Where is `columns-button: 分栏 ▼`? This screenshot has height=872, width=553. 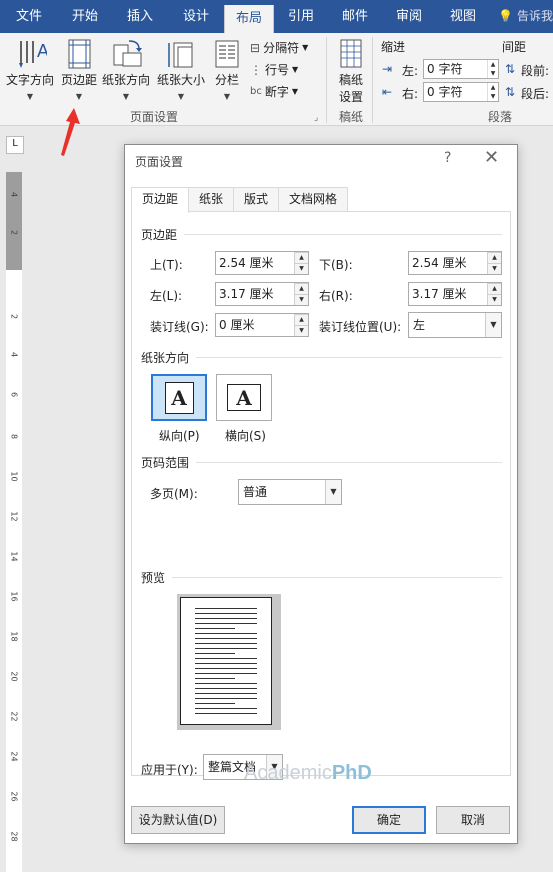
columns-button: 分栏 ▼ is located at coordinates (227, 69).